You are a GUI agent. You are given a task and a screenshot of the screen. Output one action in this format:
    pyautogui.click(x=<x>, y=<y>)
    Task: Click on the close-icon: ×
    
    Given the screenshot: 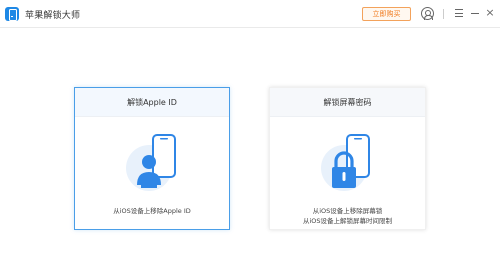 What is the action you would take?
    pyautogui.click(x=490, y=13)
    